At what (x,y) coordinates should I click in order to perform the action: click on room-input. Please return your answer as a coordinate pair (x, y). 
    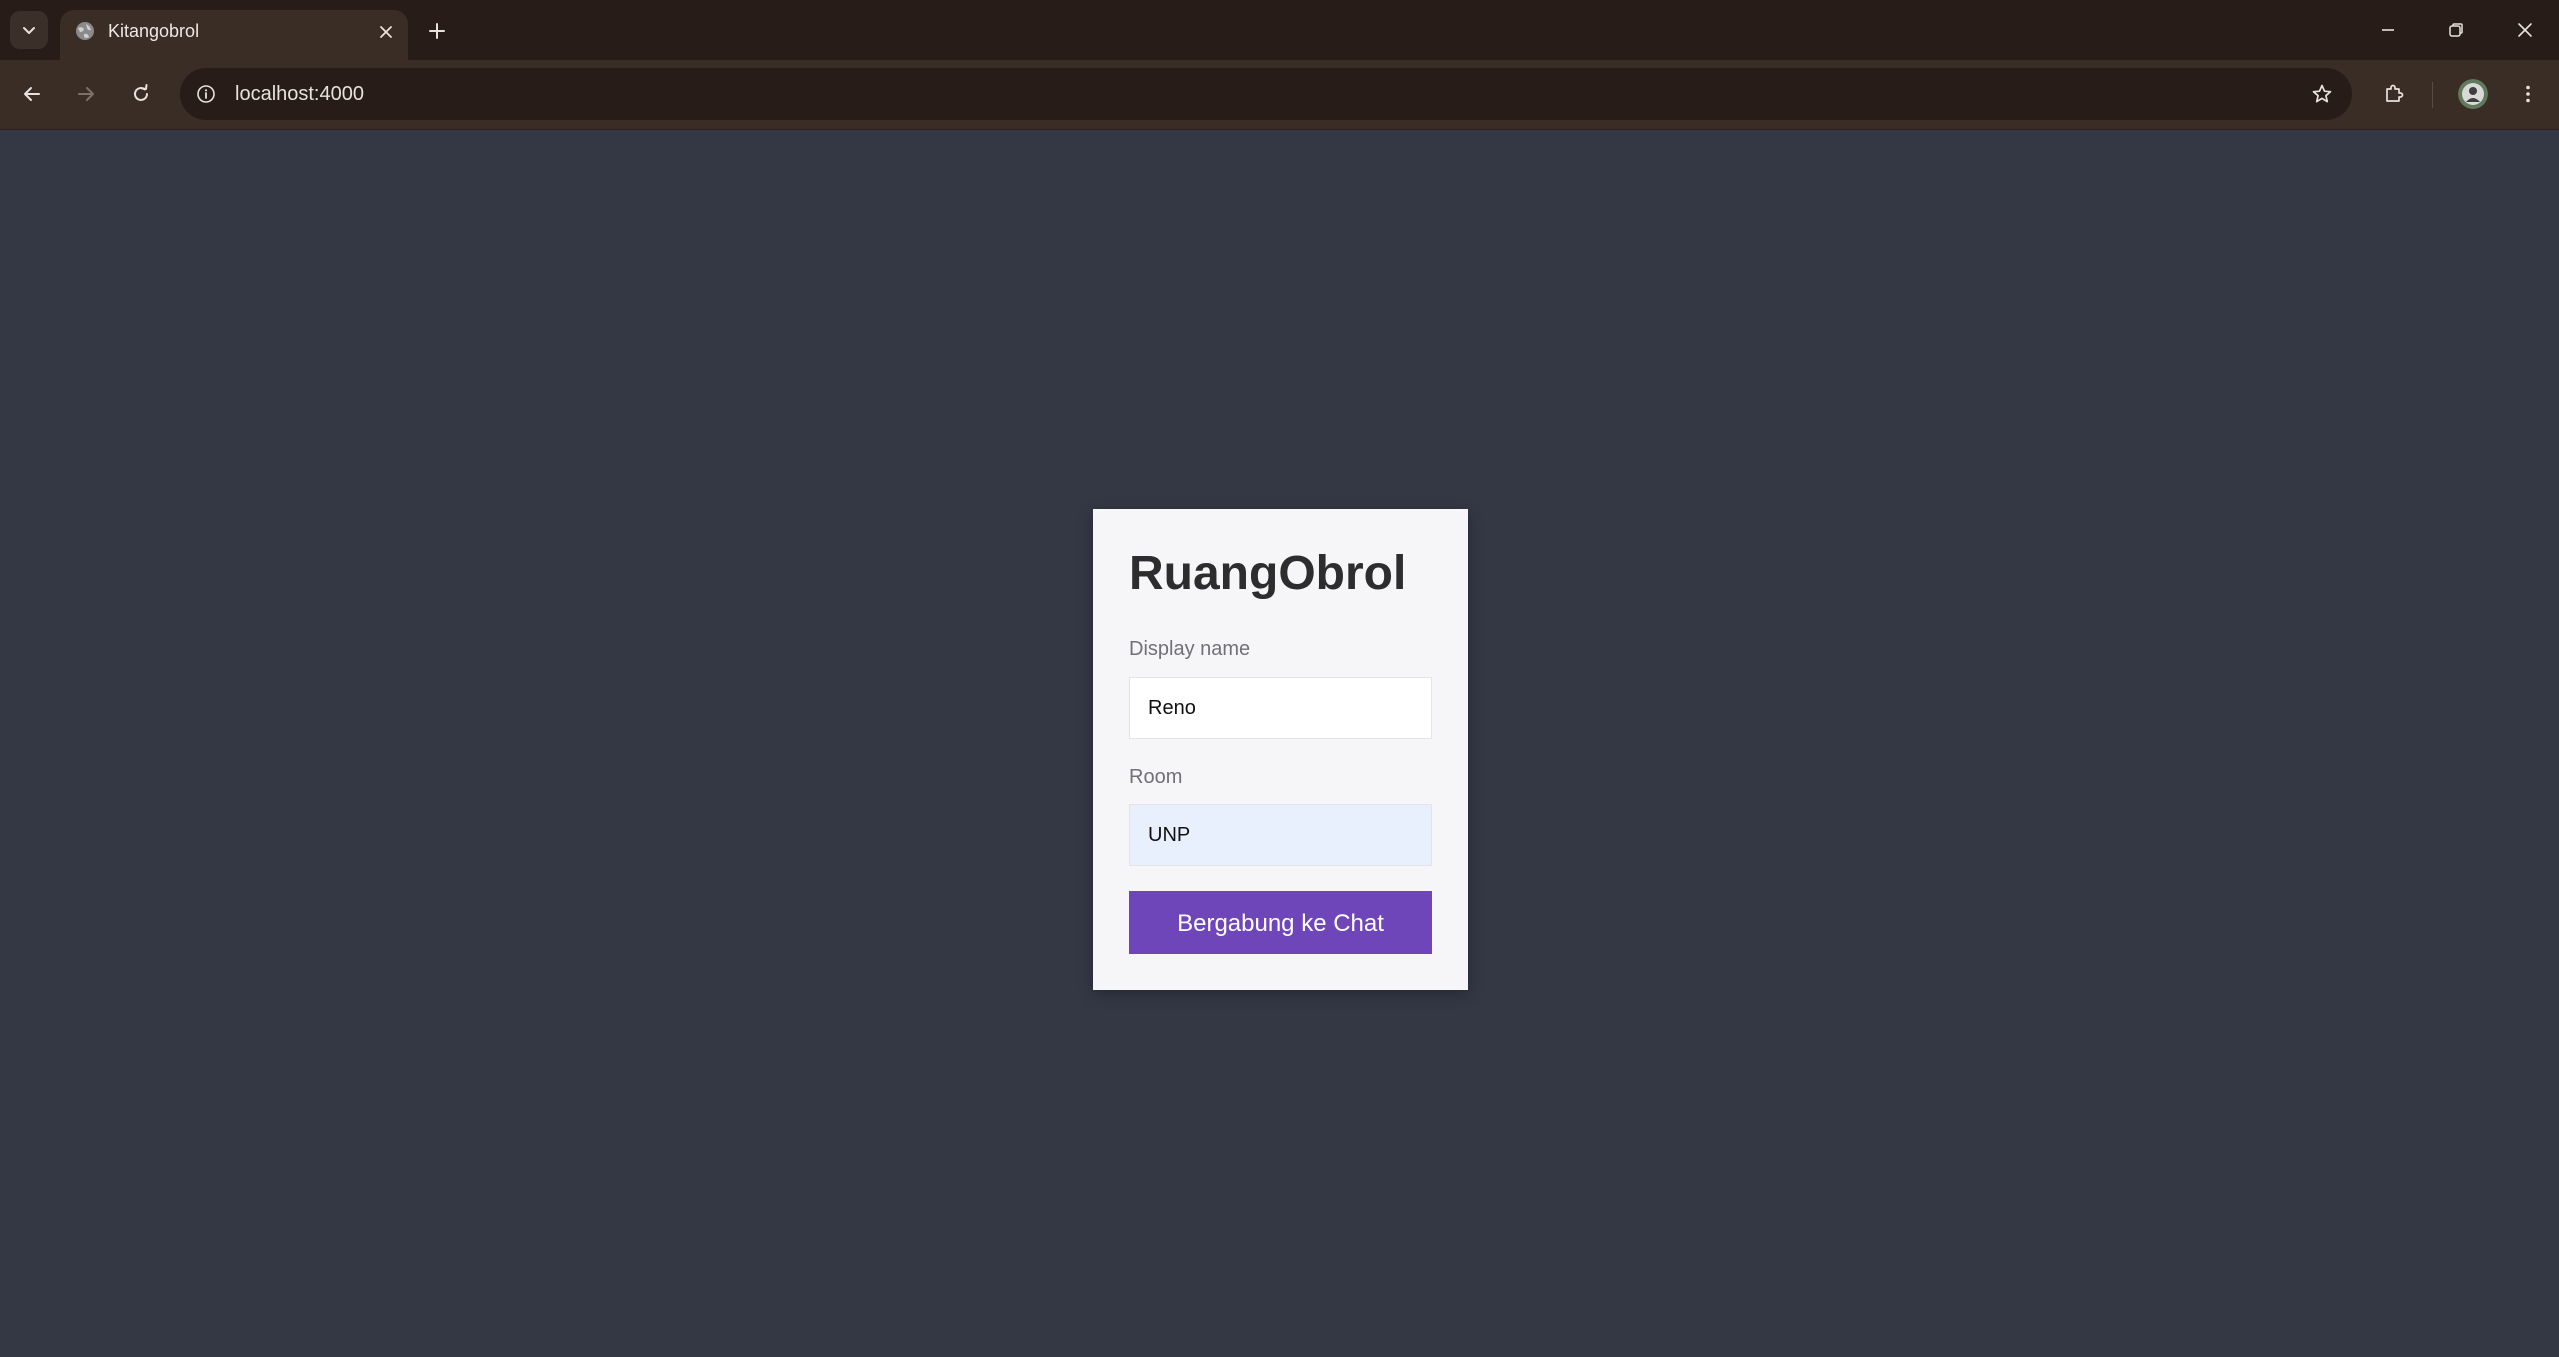
    Looking at the image, I should click on (1280, 835).